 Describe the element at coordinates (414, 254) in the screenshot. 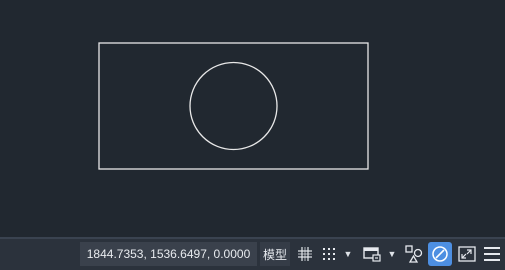

I see `object-snap-icon` at that location.